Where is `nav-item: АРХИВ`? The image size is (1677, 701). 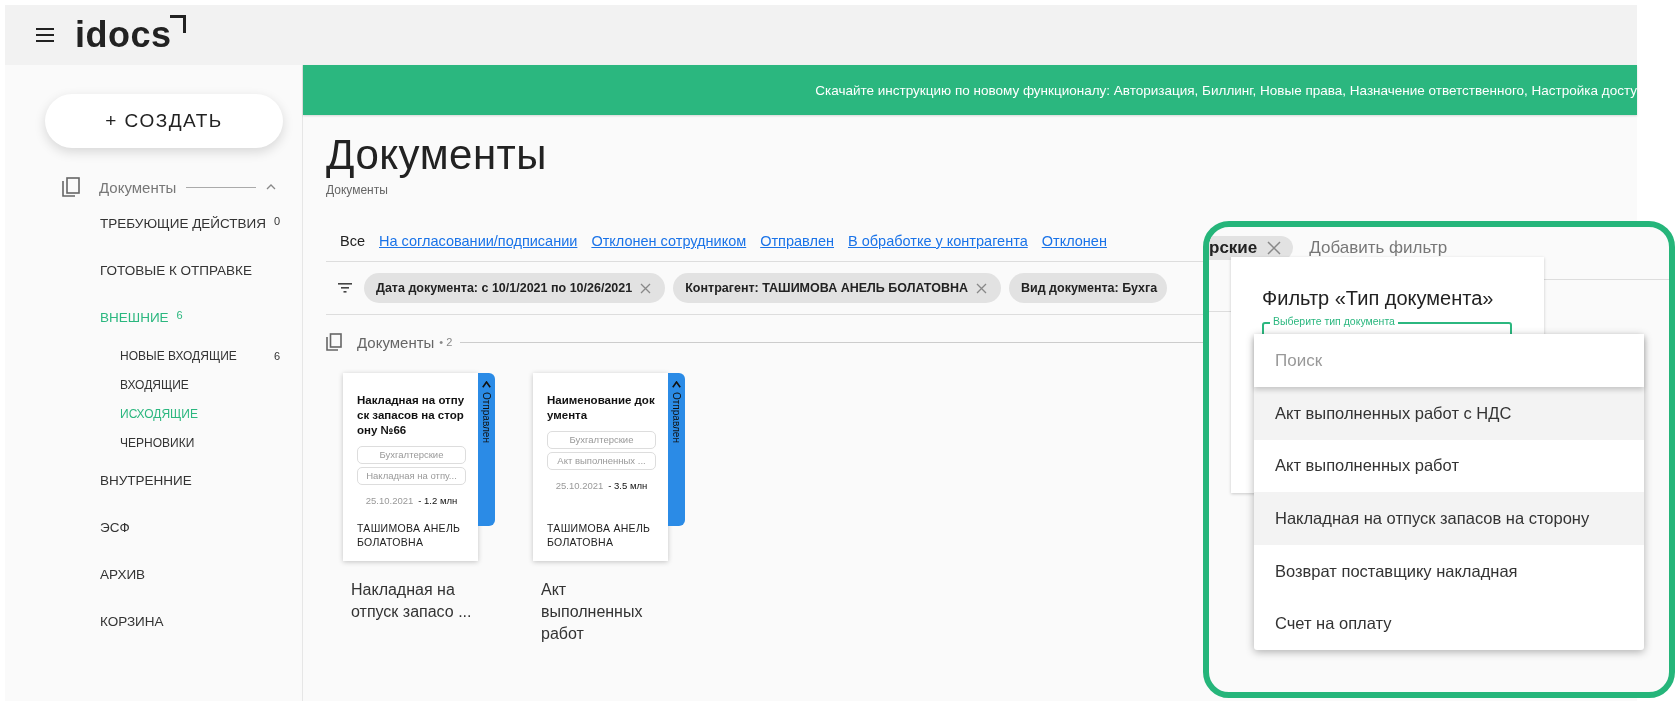
nav-item: АРХИВ is located at coordinates (123, 574).